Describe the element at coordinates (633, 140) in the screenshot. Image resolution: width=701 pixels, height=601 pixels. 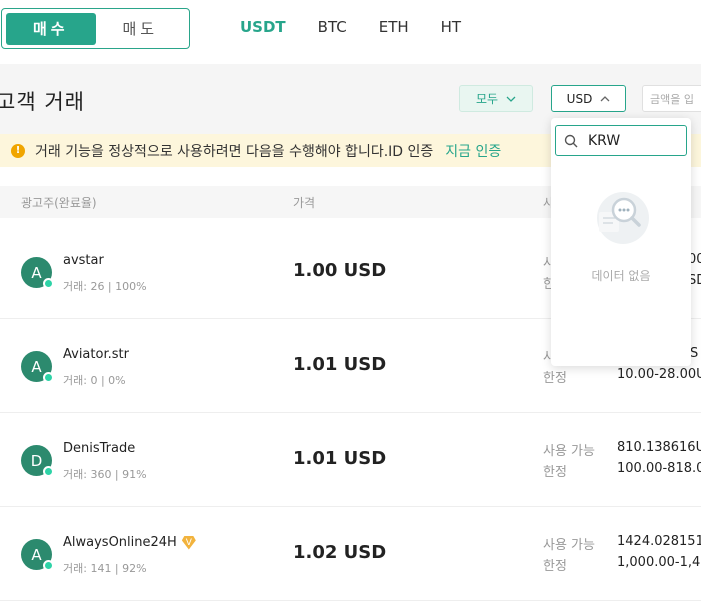
I see `currency-search-input` at that location.